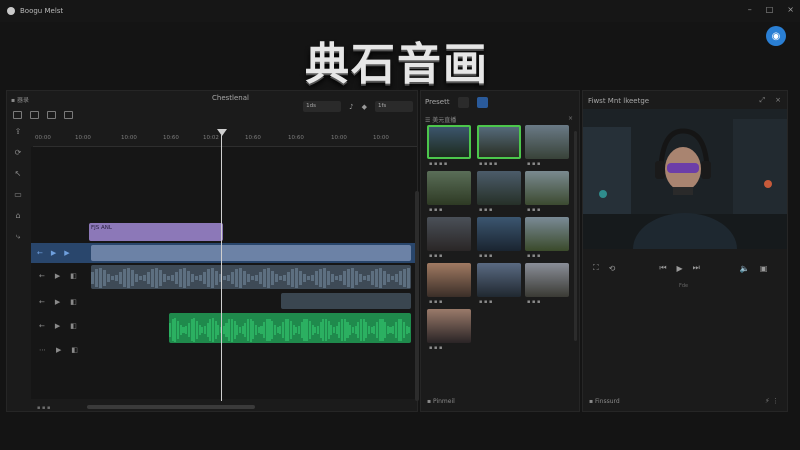  What do you see at coordinates (685, 197) in the screenshot?
I see `video-preview` at bounding box center [685, 197].